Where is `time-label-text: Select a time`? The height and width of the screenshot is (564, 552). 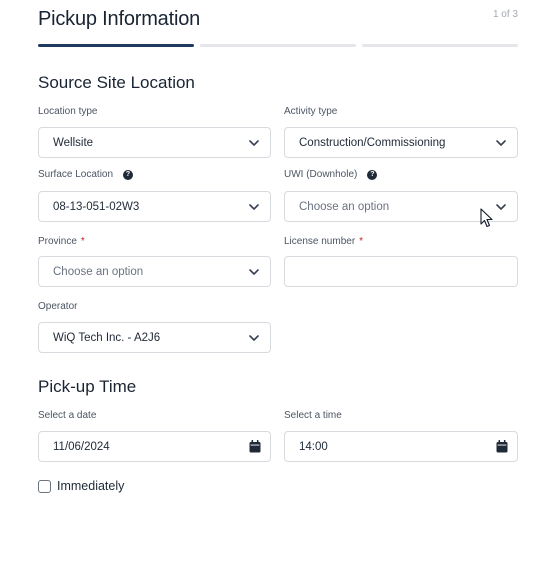 time-label-text: Select a time is located at coordinates (313, 415).